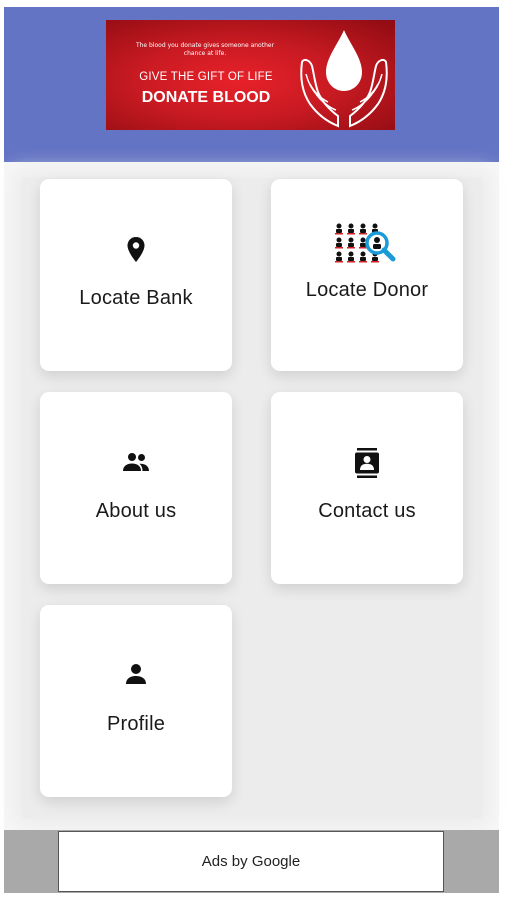  Describe the element at coordinates (206, 77) in the screenshot. I see `banner-headline: GIVE THE GIFT OF LIFE` at that location.